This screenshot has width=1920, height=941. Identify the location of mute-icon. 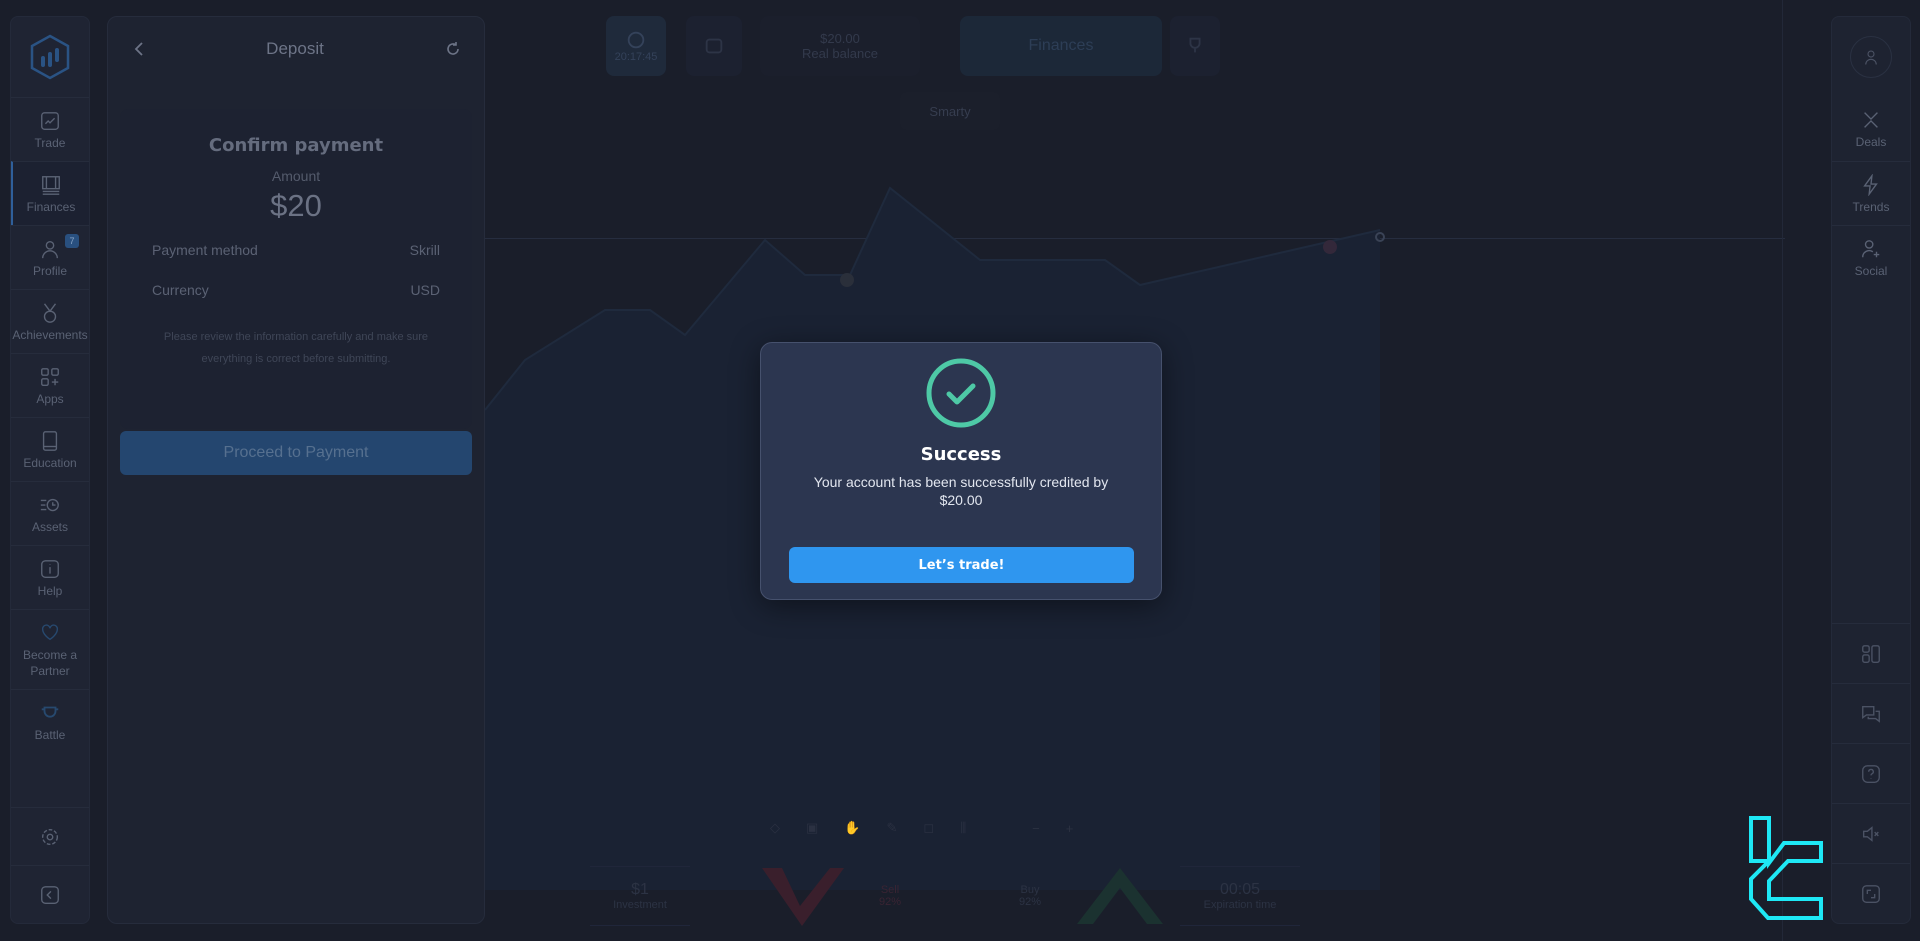
(1870, 833).